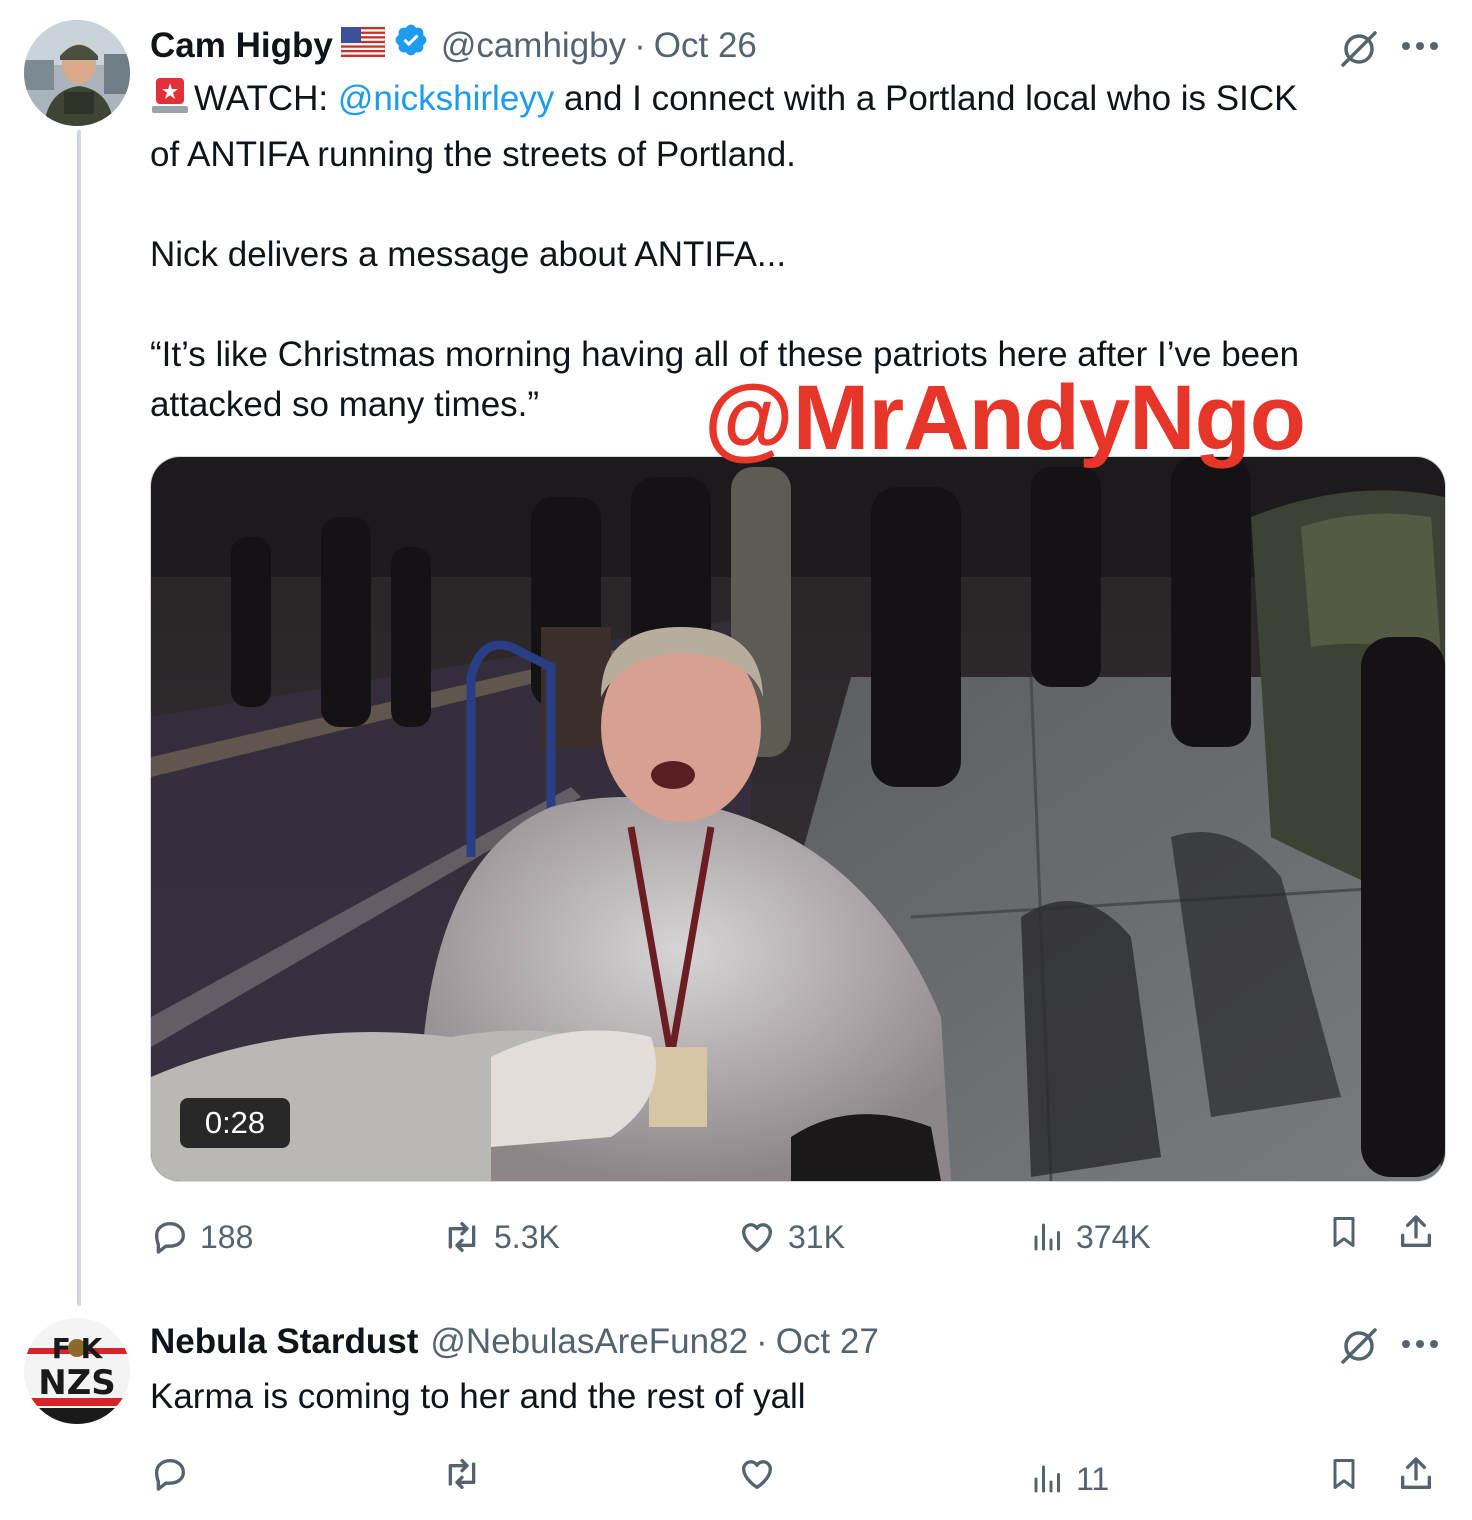 The height and width of the screenshot is (1520, 1472). Describe the element at coordinates (79, 718) in the screenshot. I see `thread-connector-line` at that location.